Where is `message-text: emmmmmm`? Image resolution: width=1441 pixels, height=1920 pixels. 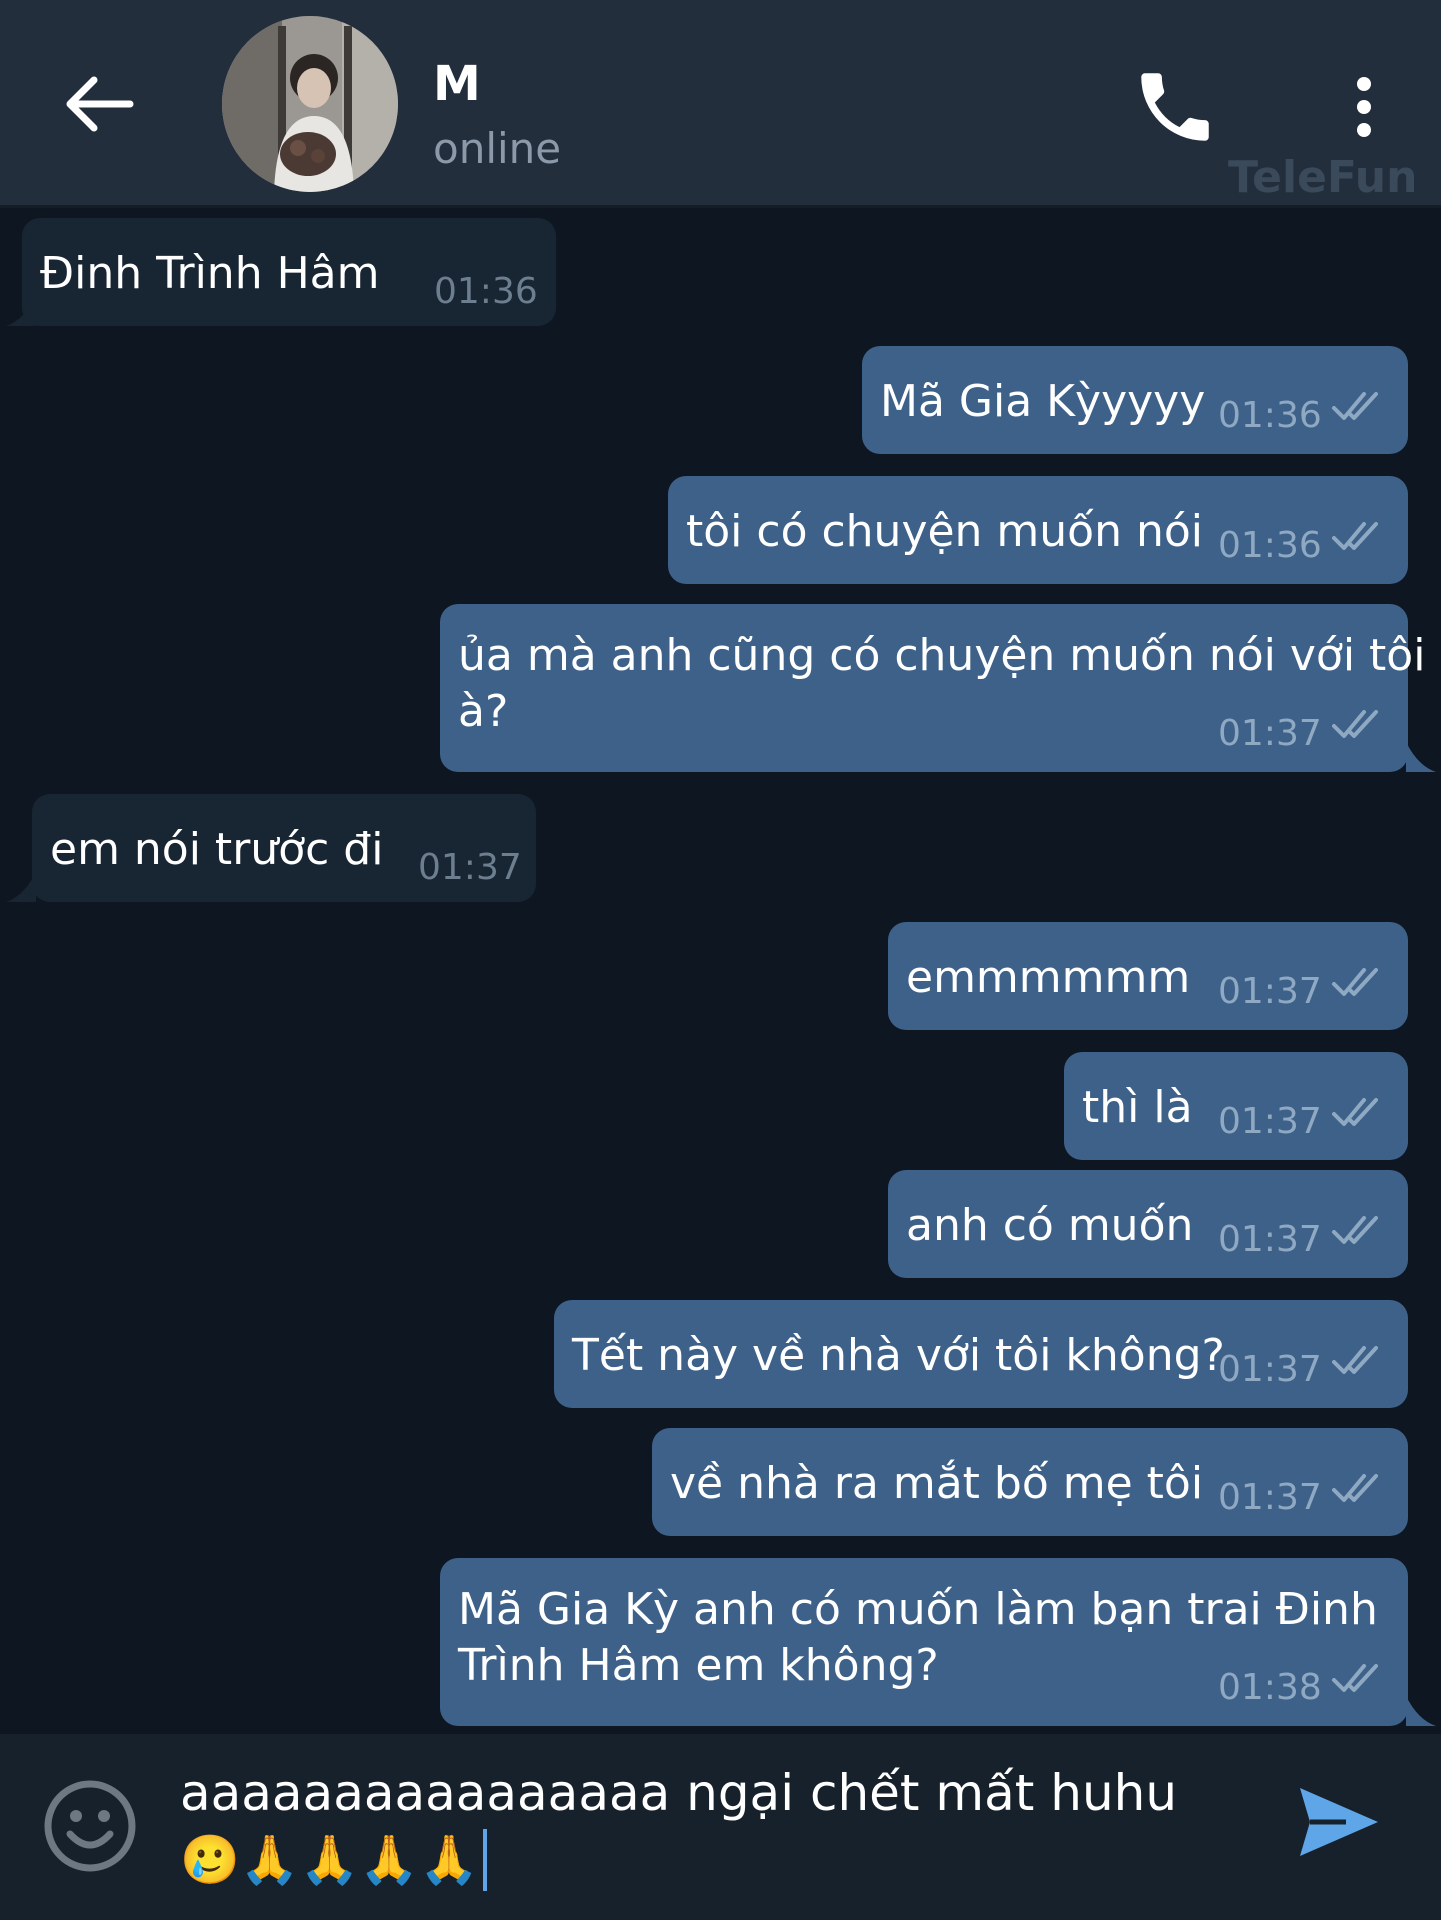 message-text: emmmmmm is located at coordinates (1048, 977).